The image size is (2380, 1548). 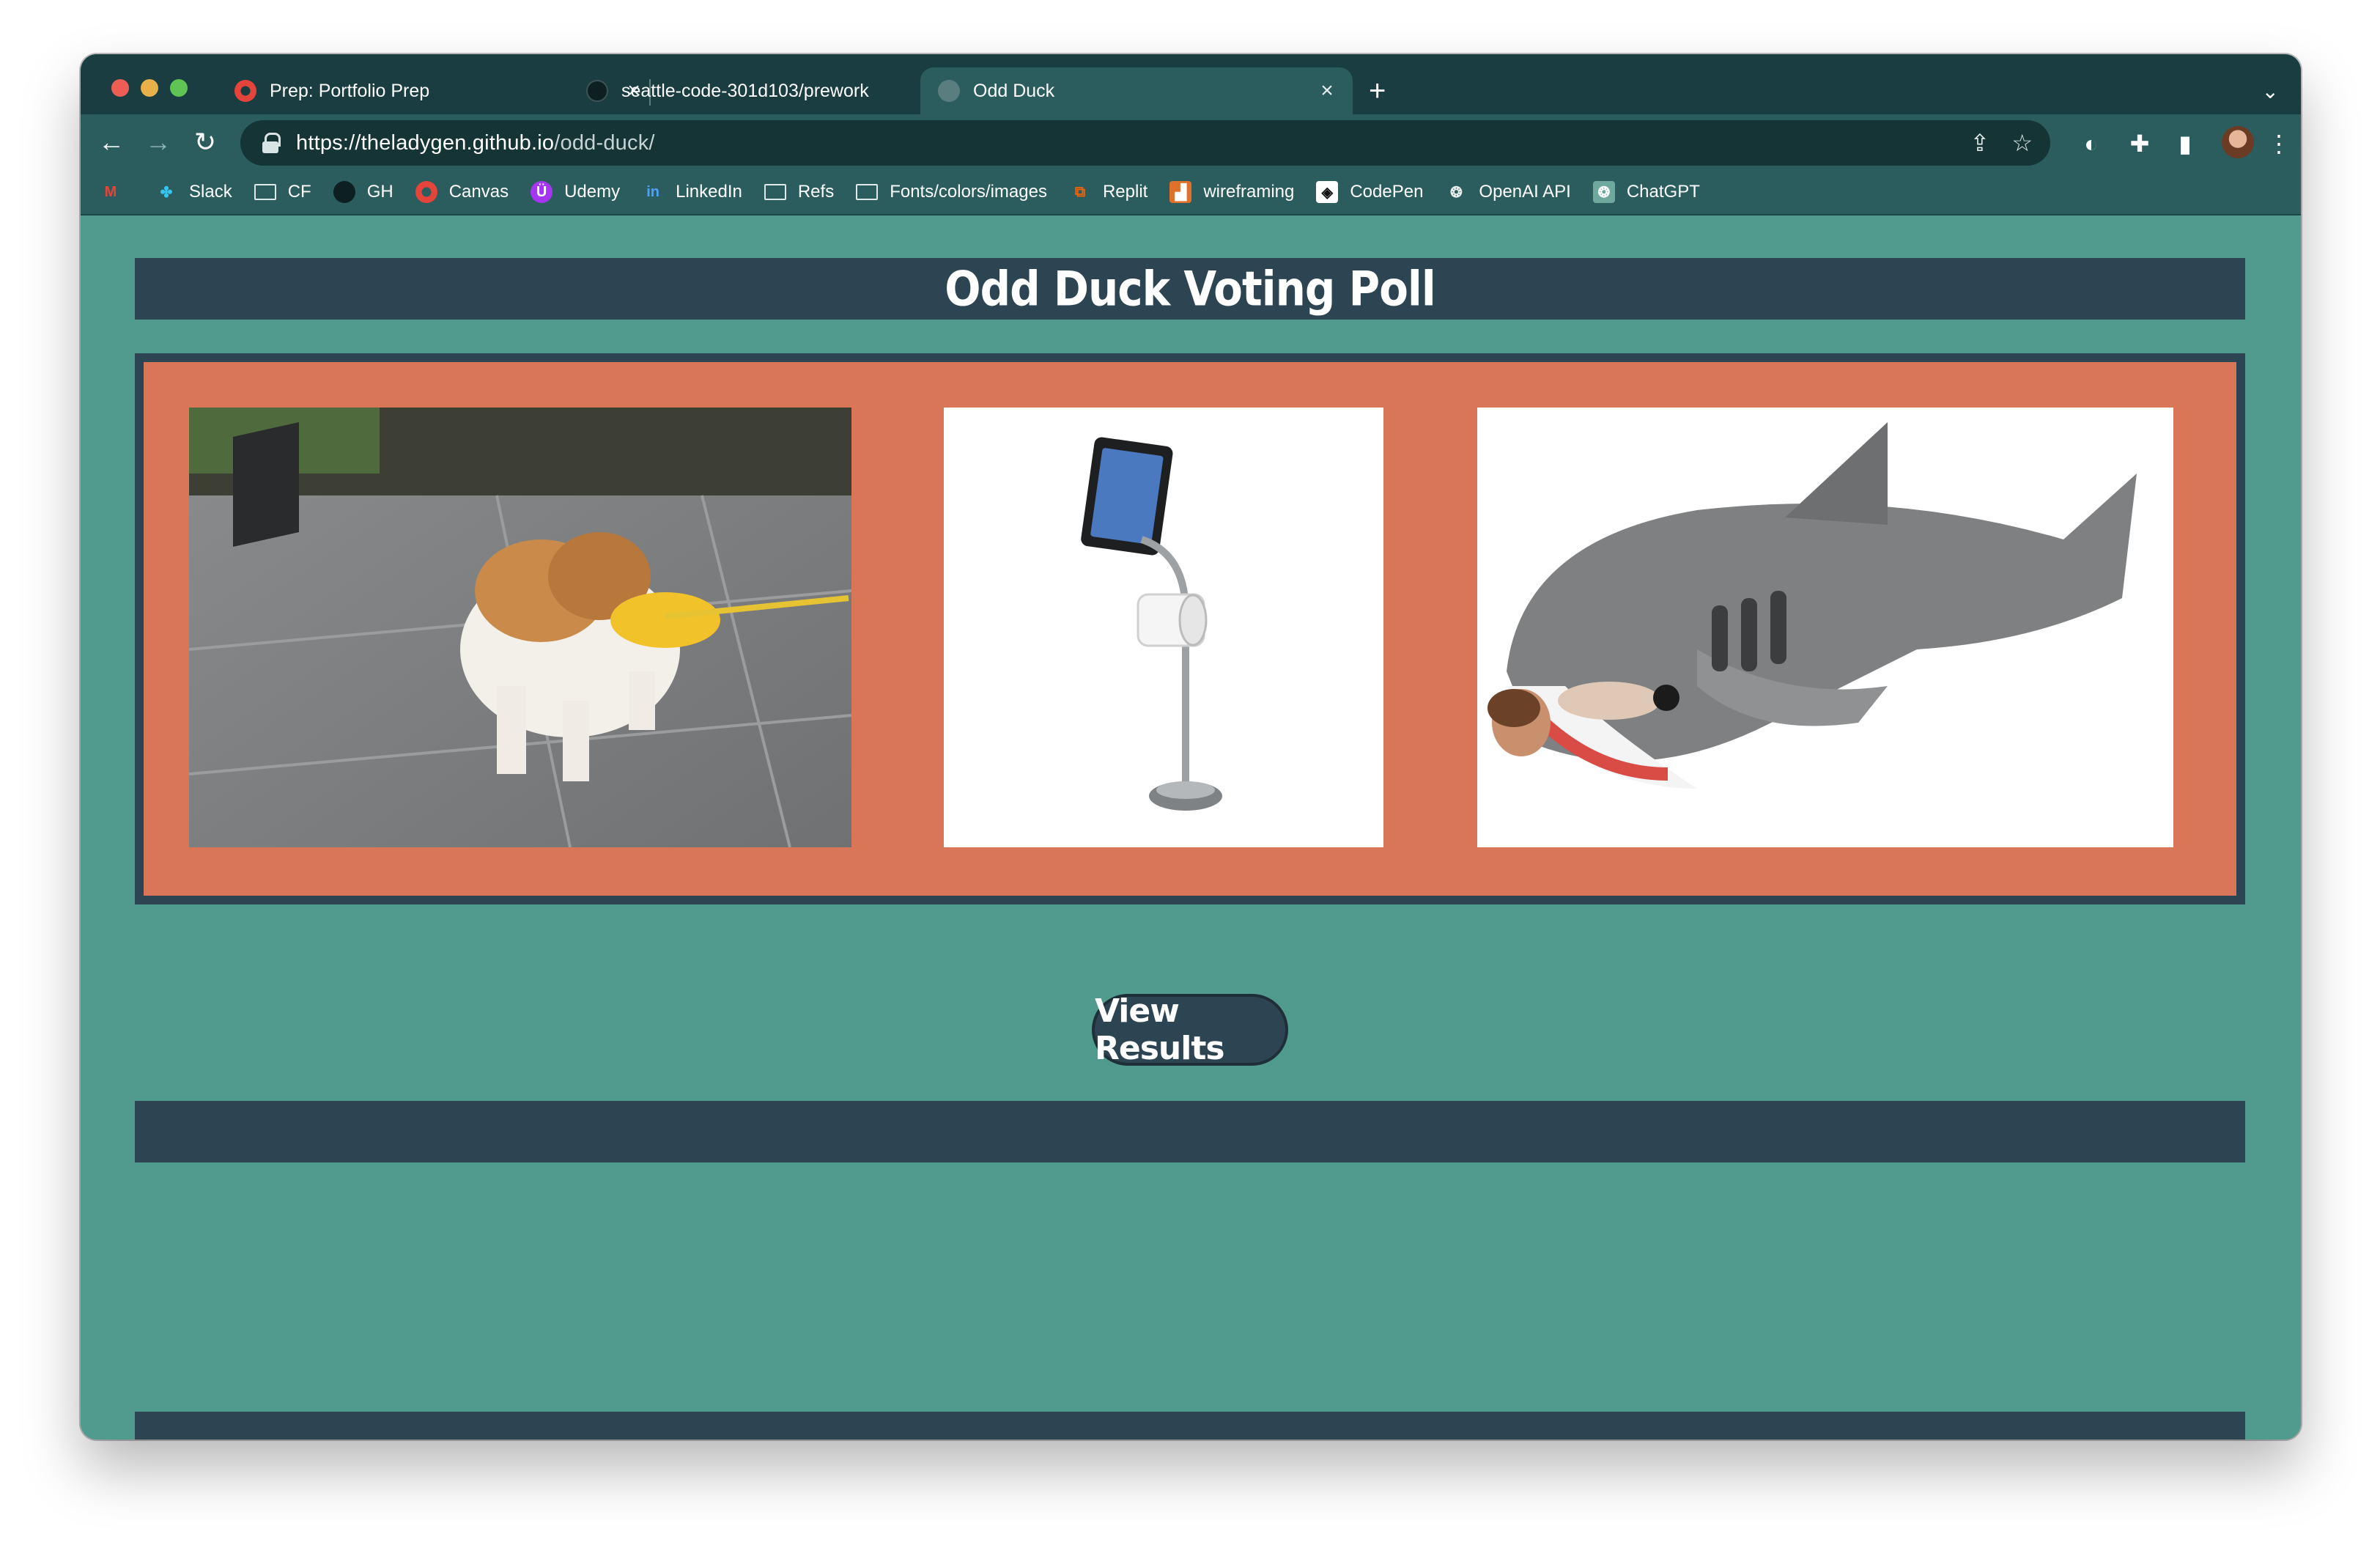 What do you see at coordinates (205, 142) in the screenshot?
I see `reload-button: ↻` at bounding box center [205, 142].